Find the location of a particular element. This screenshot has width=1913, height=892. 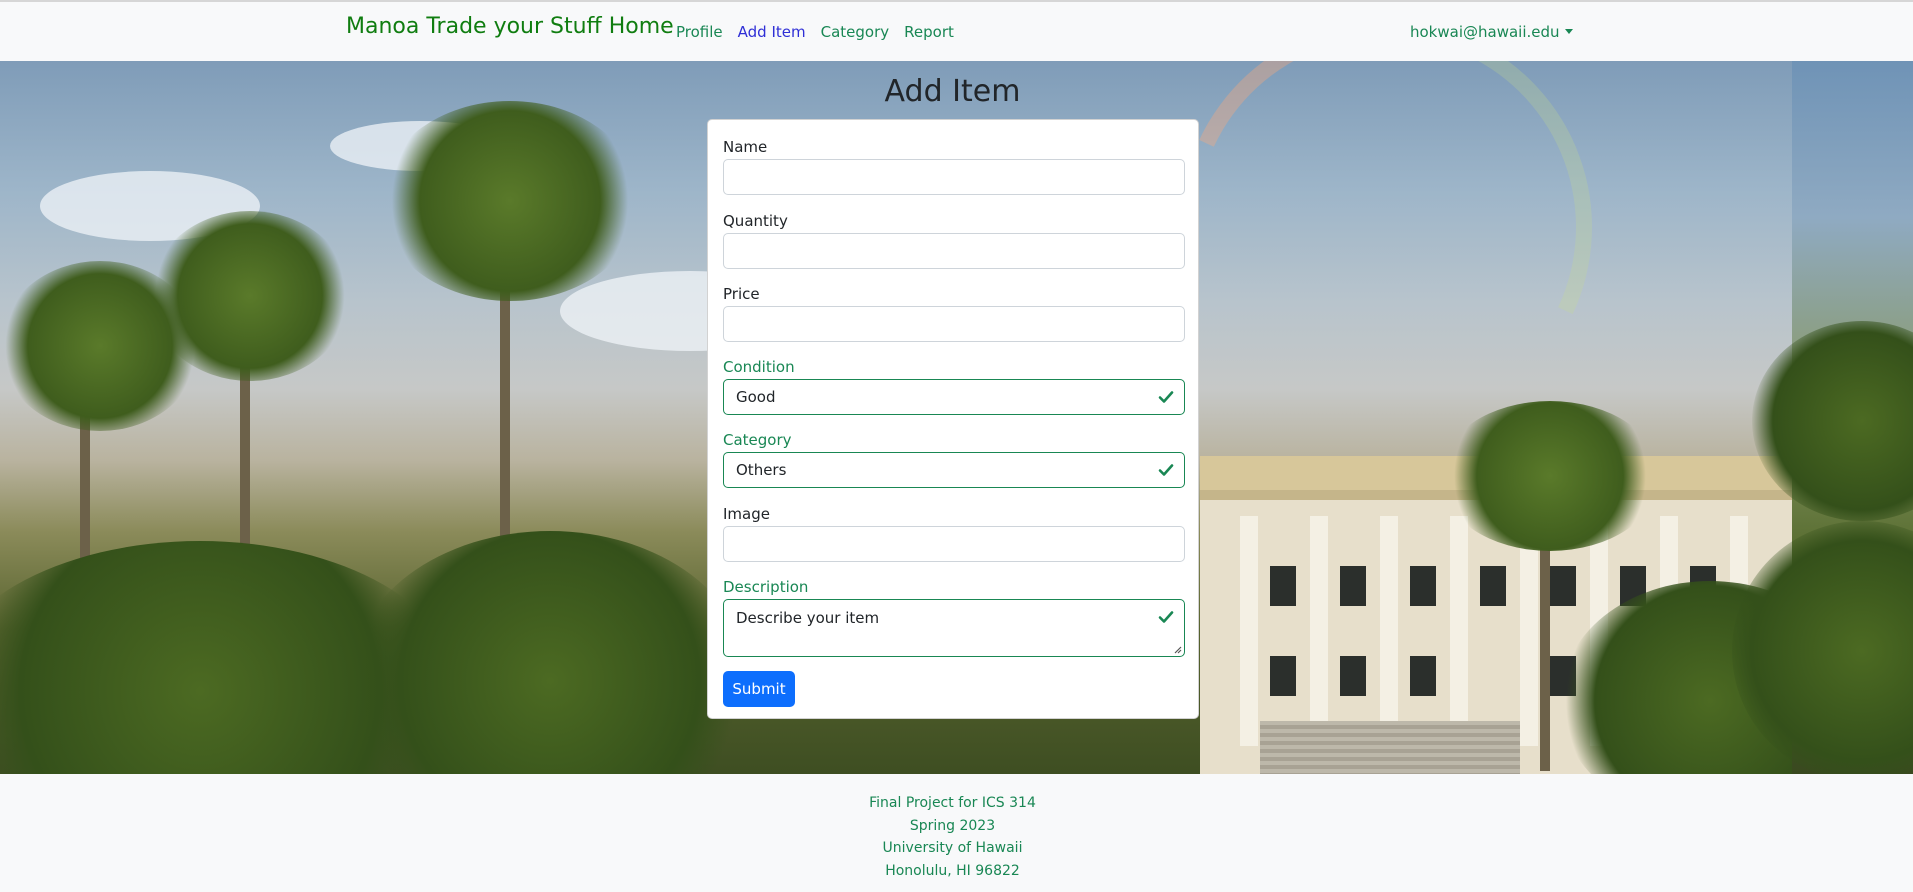

footer-line: Honolulu, HI 96822 is located at coordinates (952, 870).